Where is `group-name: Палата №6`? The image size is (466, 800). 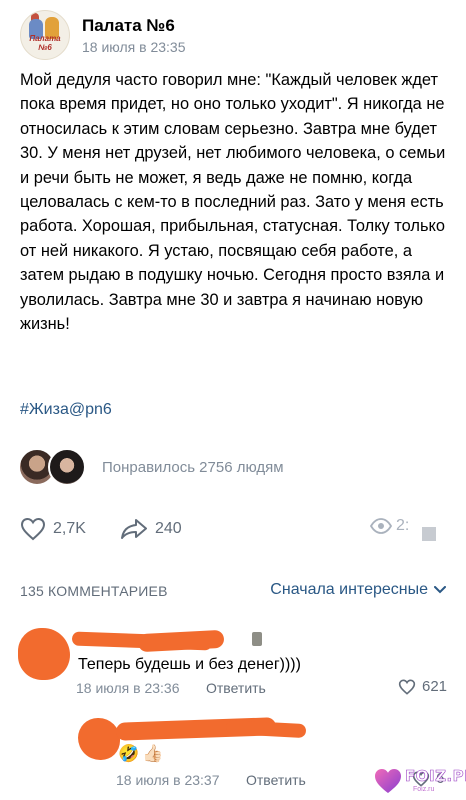 group-name: Палата №6 is located at coordinates (133, 26).